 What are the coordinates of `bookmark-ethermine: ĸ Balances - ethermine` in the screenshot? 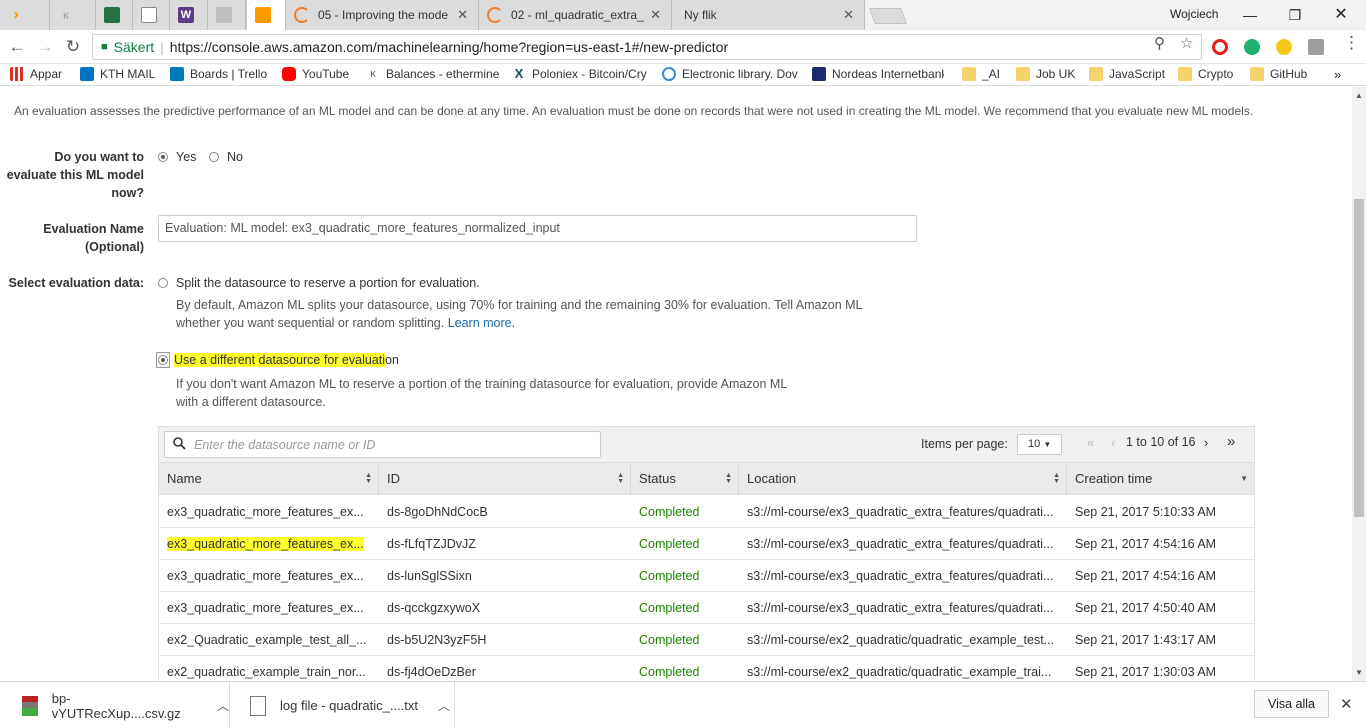 It's located at (432, 74).